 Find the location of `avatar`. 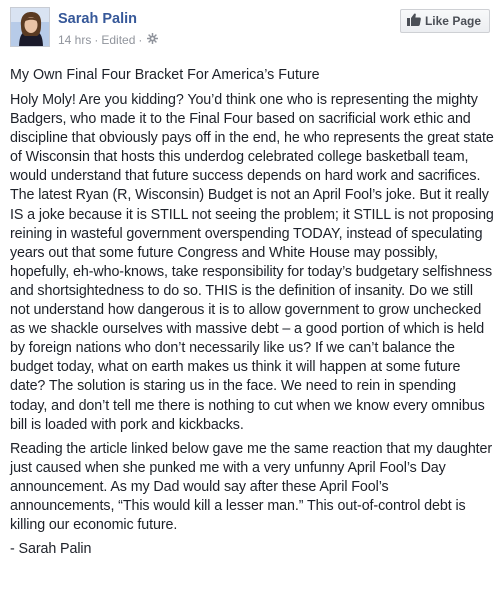

avatar is located at coordinates (30, 27).